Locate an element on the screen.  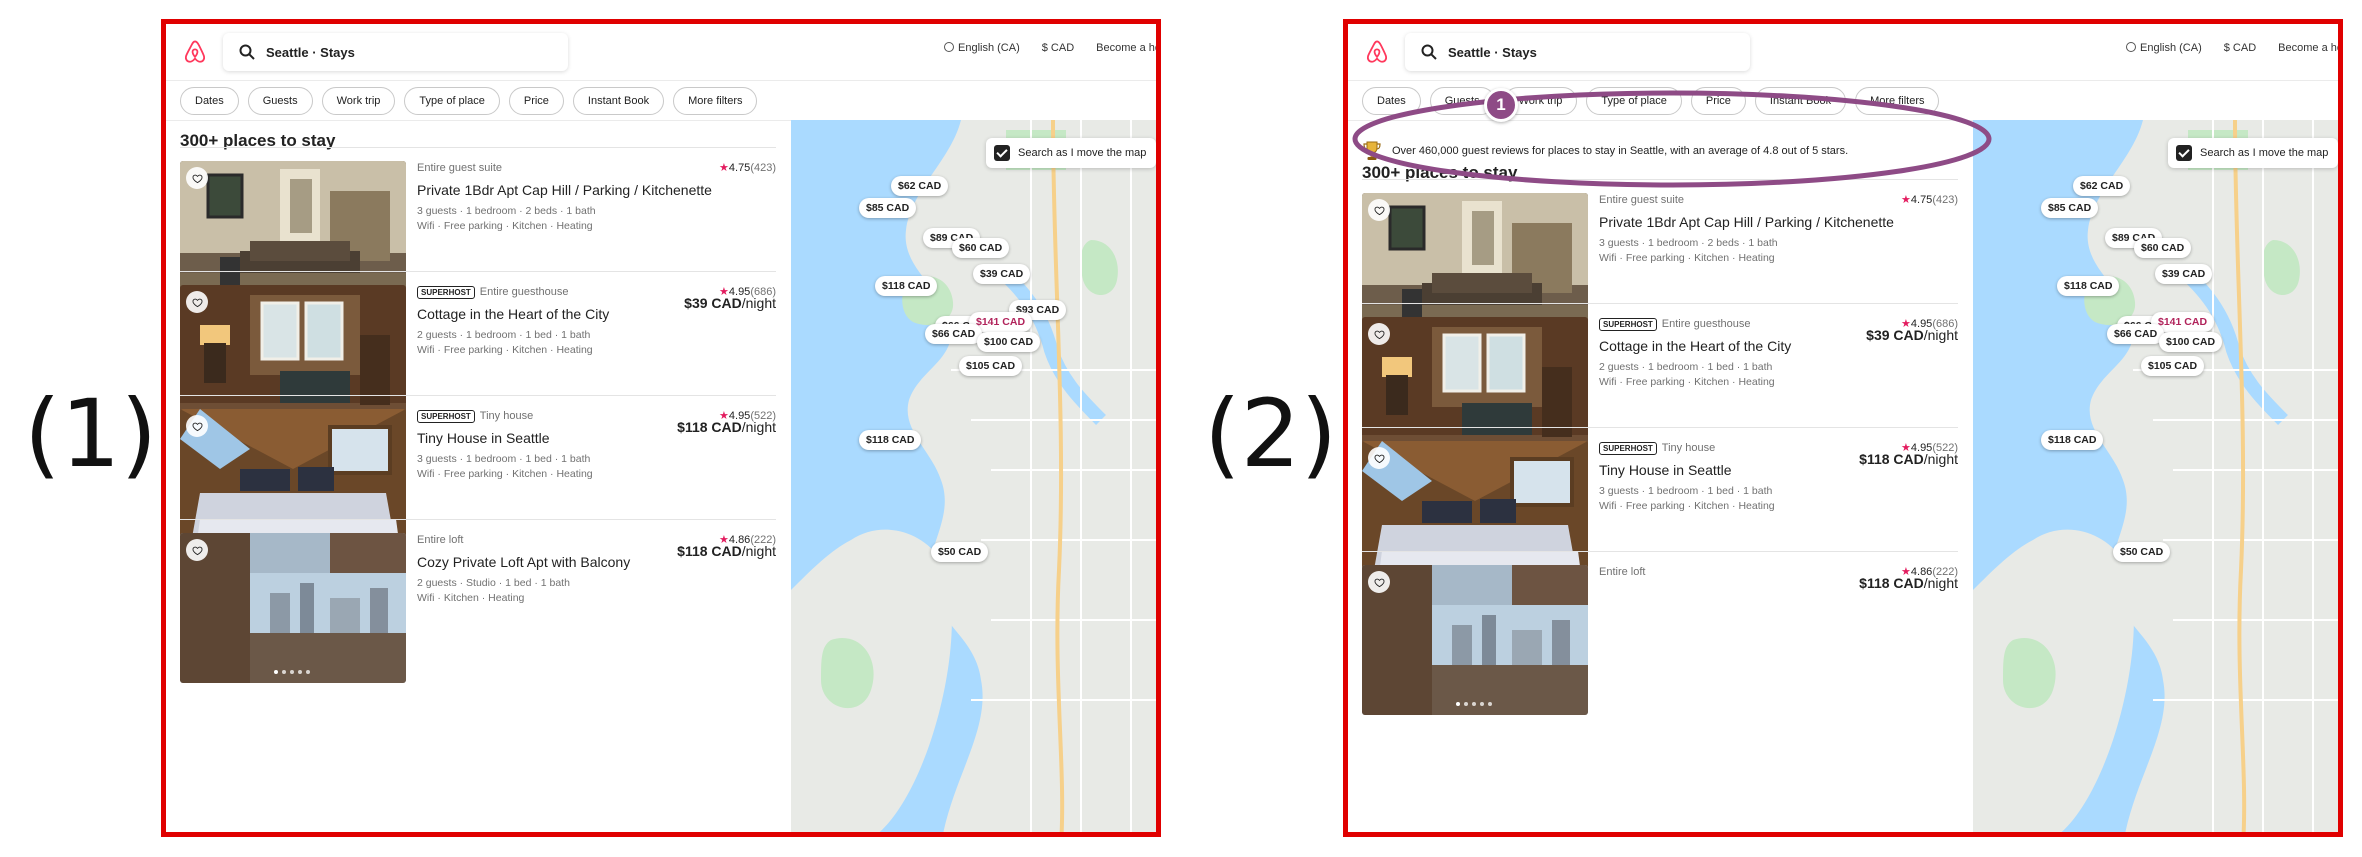
panel-label-1: (1) is located at coordinates (91, 434).